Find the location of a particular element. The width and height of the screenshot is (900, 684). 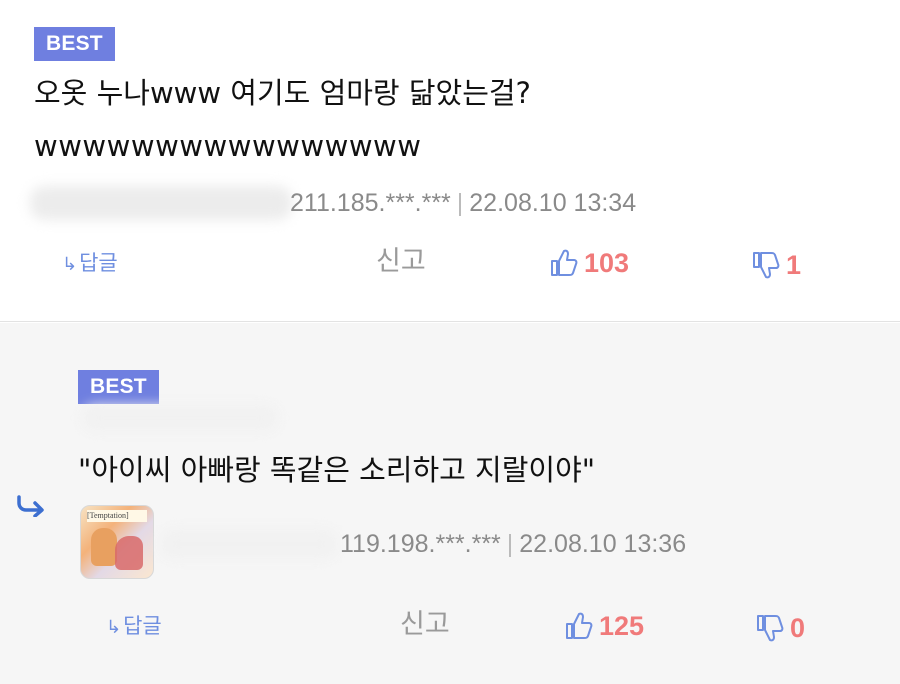

comment-text: "아이씨 아빠랑 똑같은 소리하고 지랄이야" is located at coordinates (337, 470).